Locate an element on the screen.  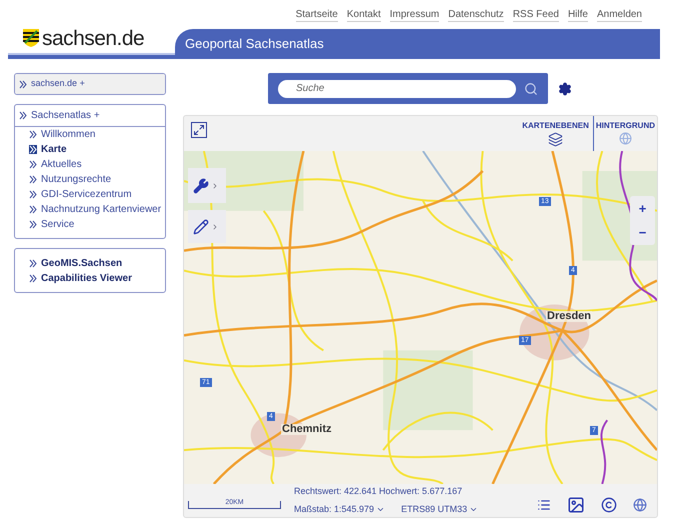
image-icon is located at coordinates (576, 505).